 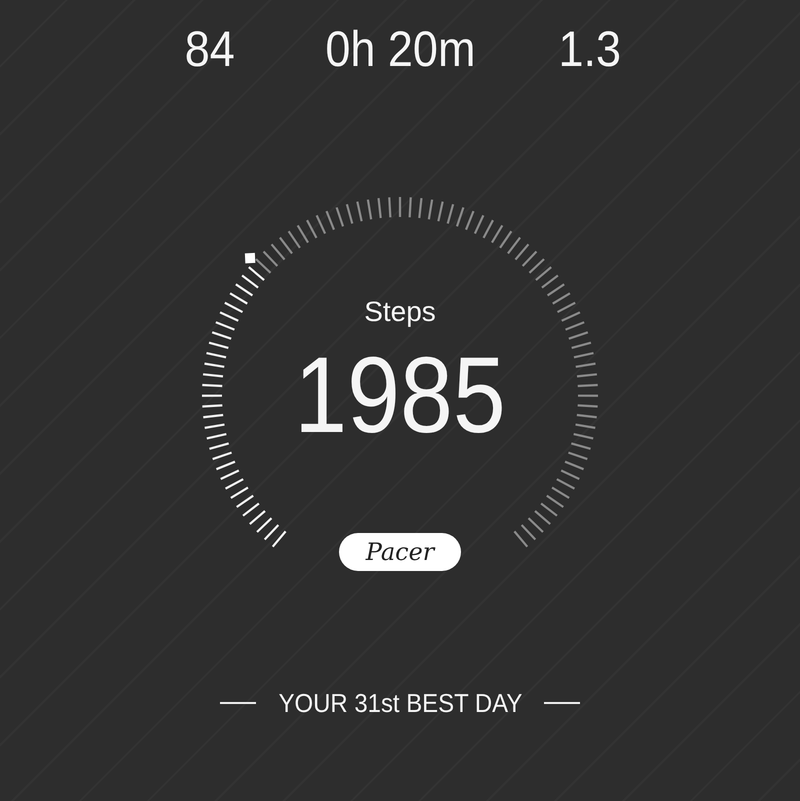 What do you see at coordinates (400, 395) in the screenshot?
I see `steps-count: 1985` at bounding box center [400, 395].